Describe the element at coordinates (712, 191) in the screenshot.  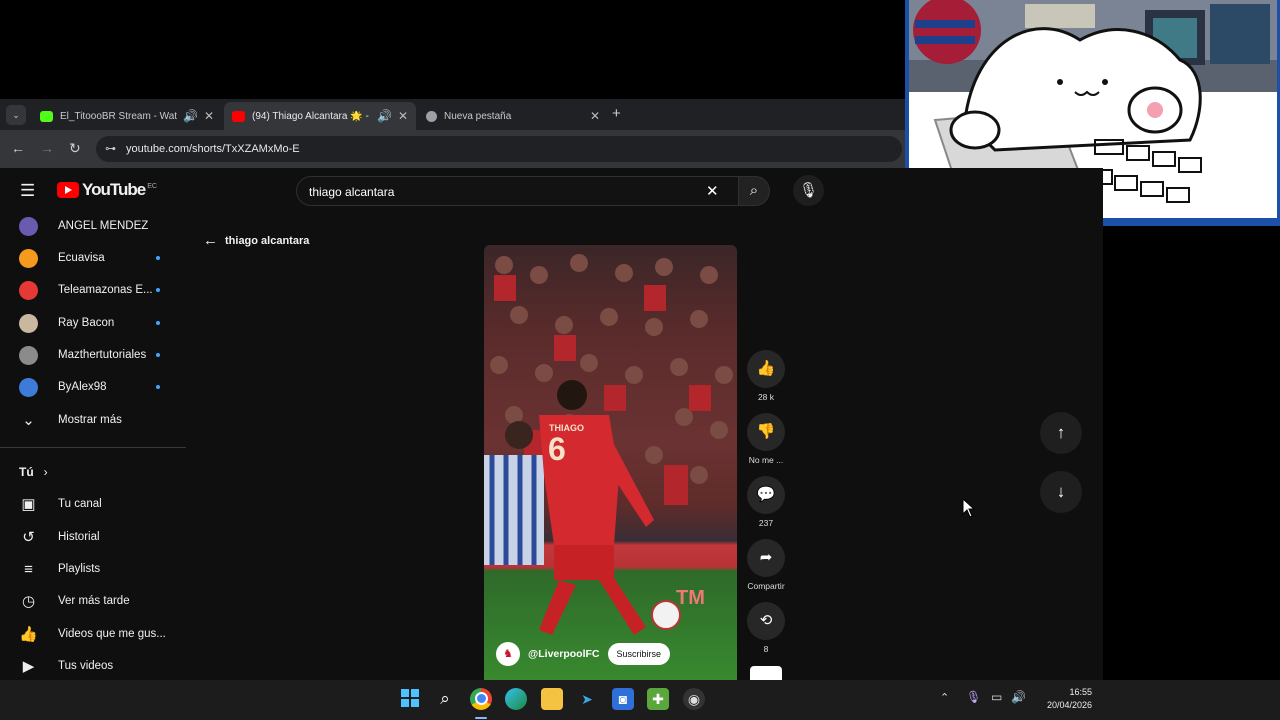
I see `clear-search-icon: ✕` at that location.